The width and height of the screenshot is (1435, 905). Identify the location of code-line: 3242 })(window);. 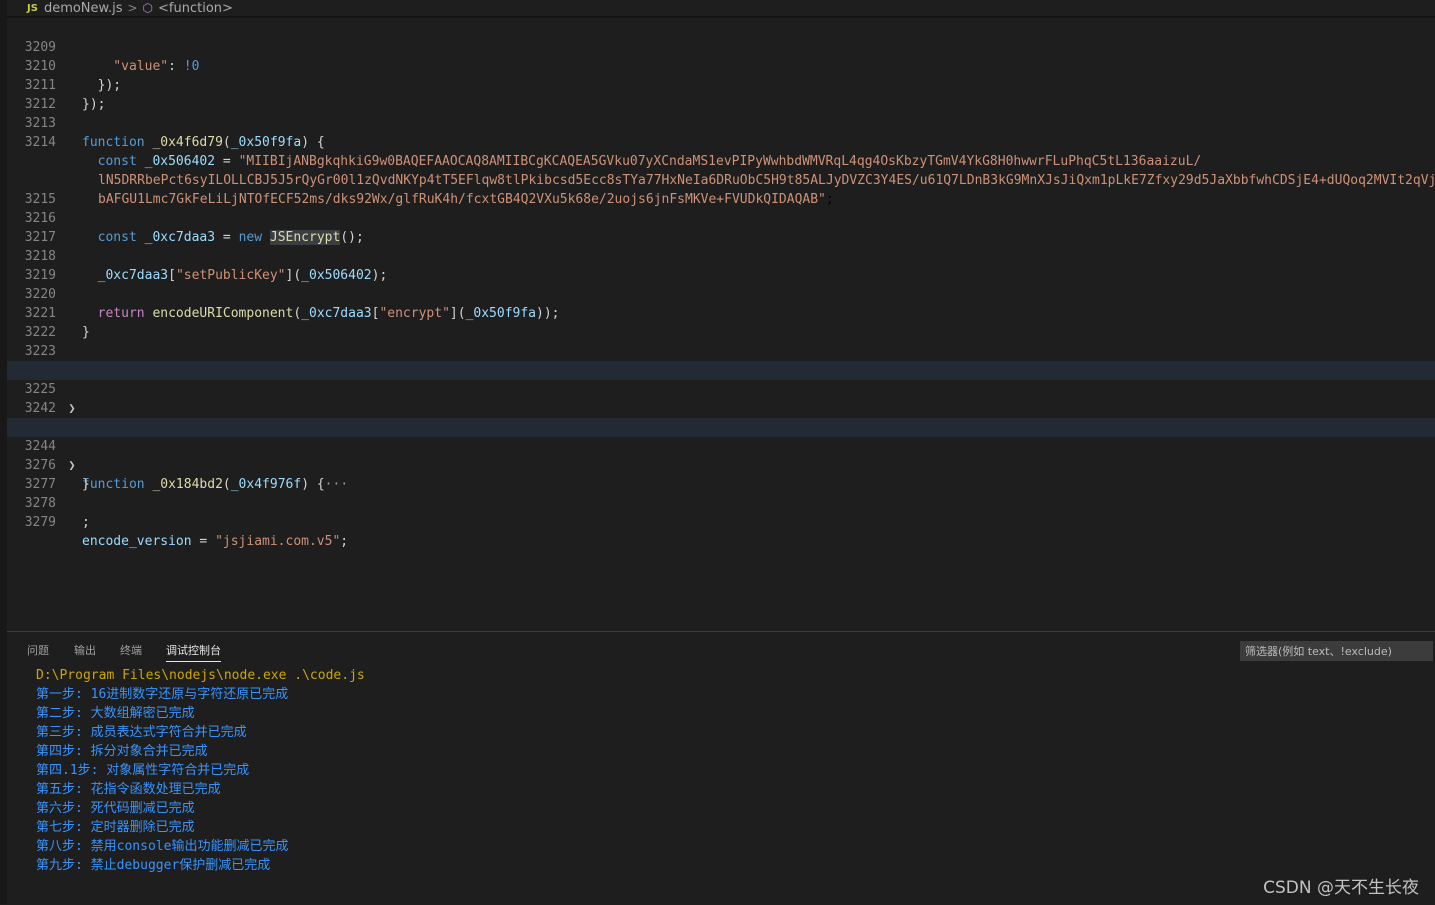
(721, 407).